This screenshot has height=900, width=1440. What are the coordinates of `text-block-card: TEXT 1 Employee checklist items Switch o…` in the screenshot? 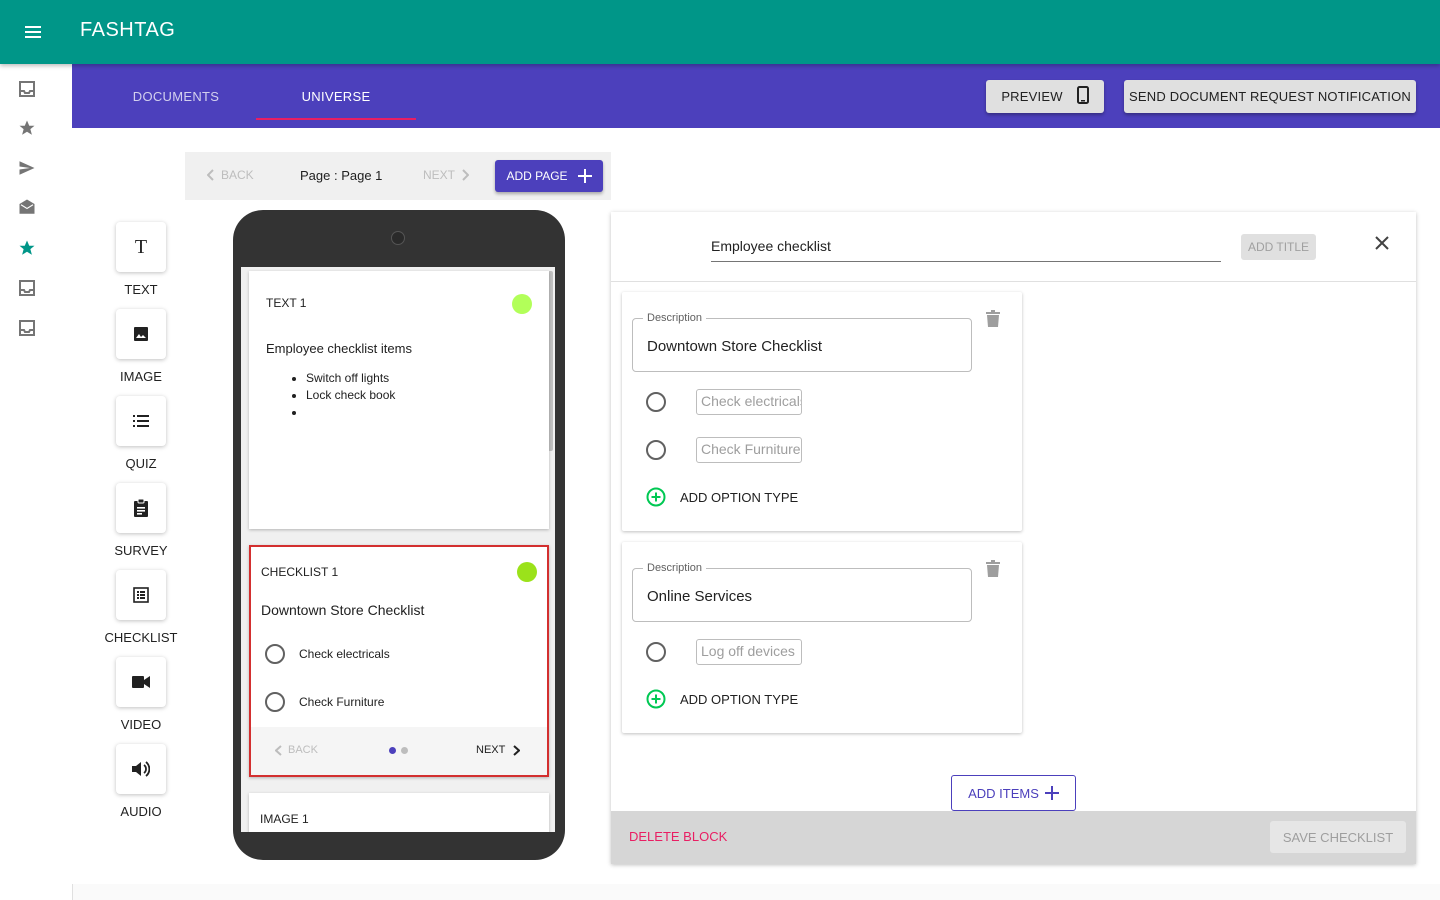 It's located at (399, 400).